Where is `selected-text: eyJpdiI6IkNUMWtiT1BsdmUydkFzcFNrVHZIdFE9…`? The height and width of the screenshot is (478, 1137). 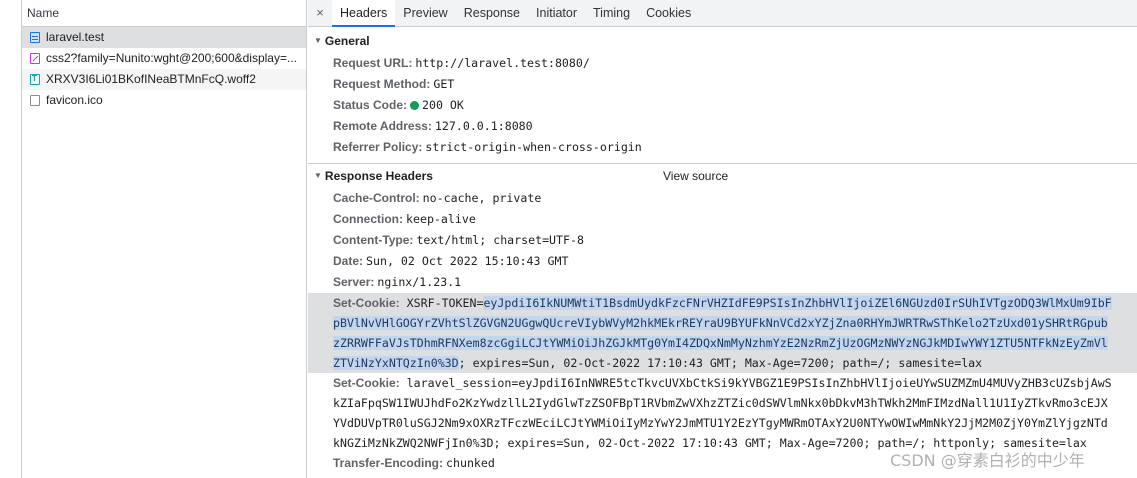
selected-text: eyJpdiI6IkNUMWtiT1BsdmUydkFzcFNrVHZIdFE9… is located at coordinates (797, 303).